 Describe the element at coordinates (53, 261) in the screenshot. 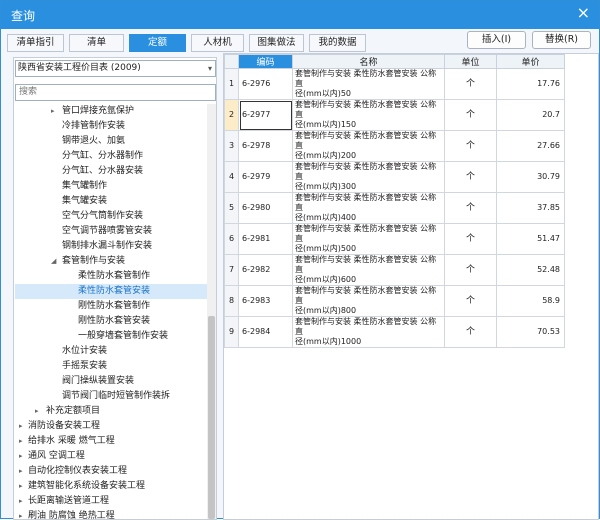

I see `collapse-arrow-icon: ◢` at that location.